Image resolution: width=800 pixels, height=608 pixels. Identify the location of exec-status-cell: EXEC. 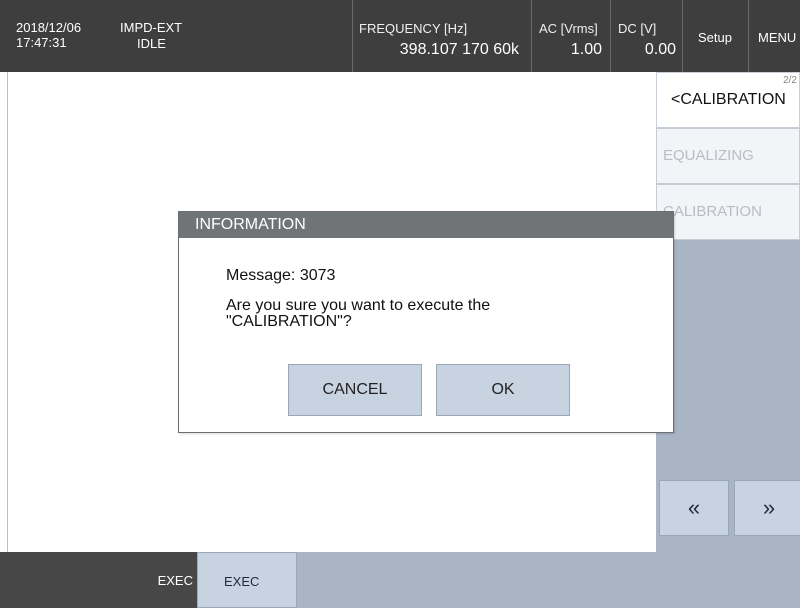
(98, 580).